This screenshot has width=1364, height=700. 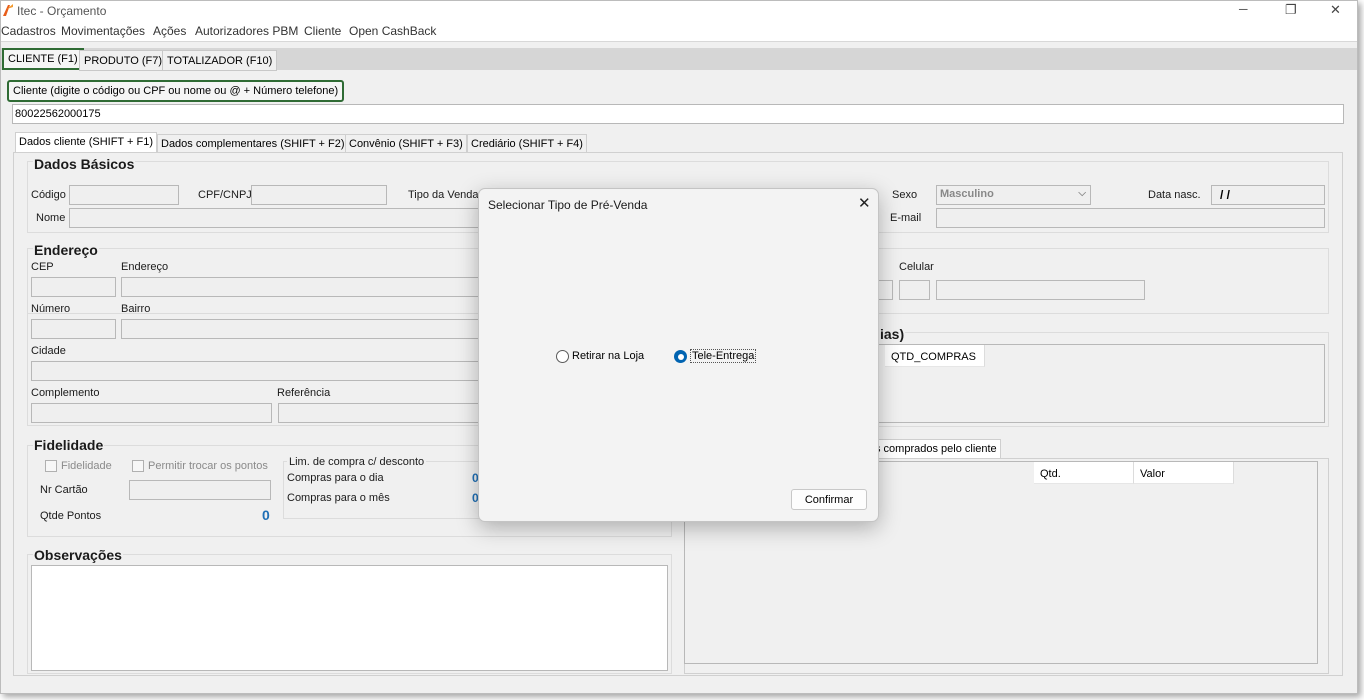 I want to click on permitir-label: Permitir trocar os pontos, so click(x=208, y=466).